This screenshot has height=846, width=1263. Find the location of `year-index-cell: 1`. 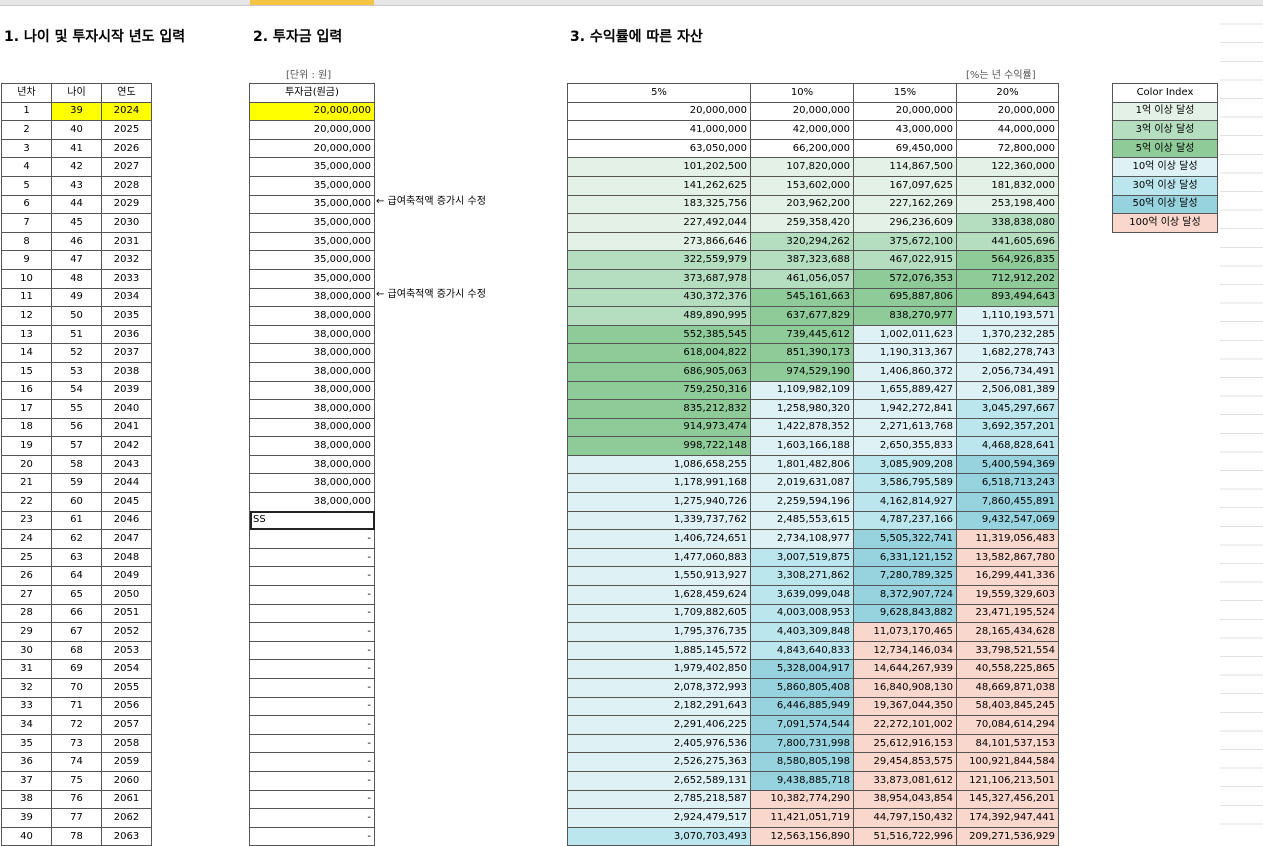

year-index-cell: 1 is located at coordinates (26, 111).